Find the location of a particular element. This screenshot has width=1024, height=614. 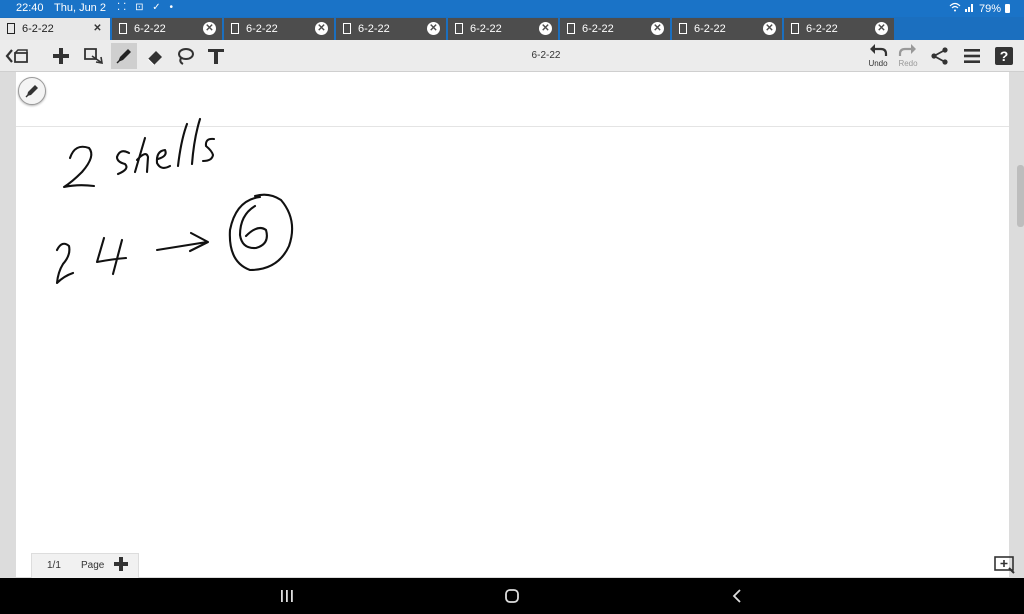

page-number: 1/1 is located at coordinates (54, 565).